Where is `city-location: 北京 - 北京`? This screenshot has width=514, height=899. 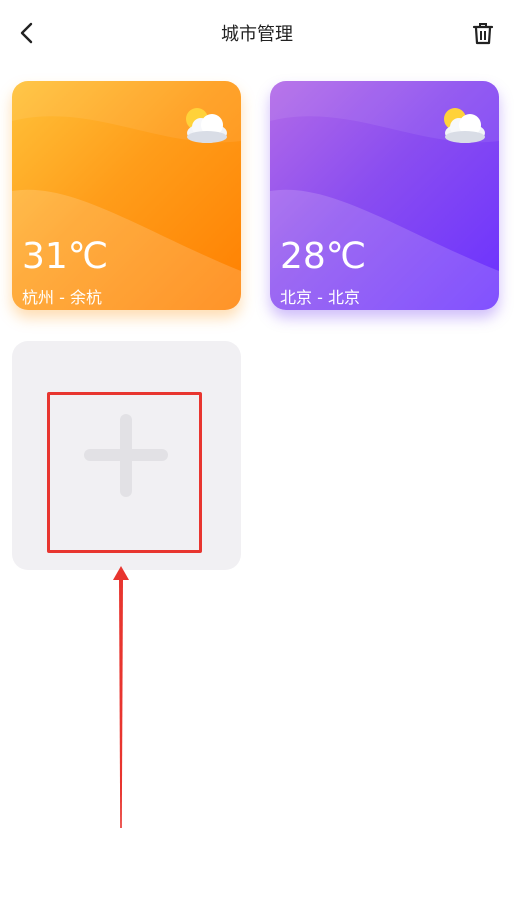 city-location: 北京 - 北京 is located at coordinates (320, 297).